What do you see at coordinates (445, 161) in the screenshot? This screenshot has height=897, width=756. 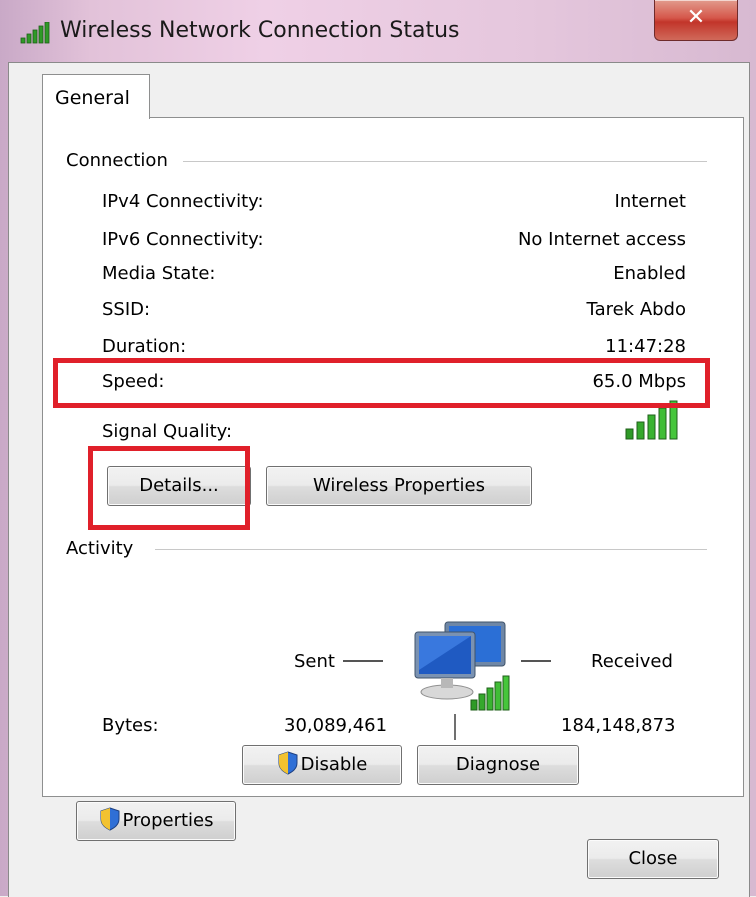 I see `connection-group-divider` at bounding box center [445, 161].